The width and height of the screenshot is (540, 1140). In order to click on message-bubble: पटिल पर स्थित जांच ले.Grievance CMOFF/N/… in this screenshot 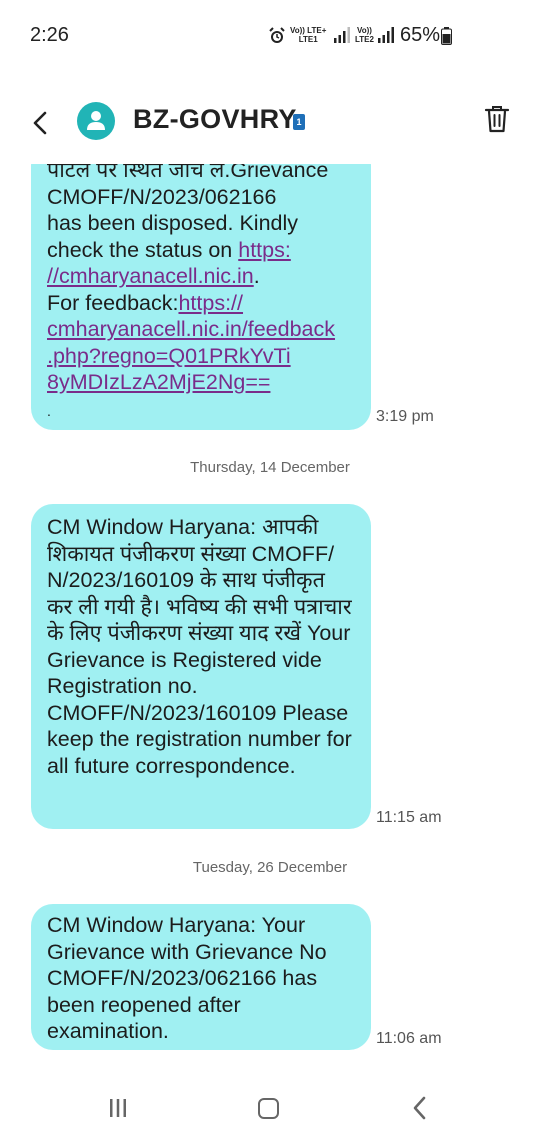, I will do `click(201, 297)`.